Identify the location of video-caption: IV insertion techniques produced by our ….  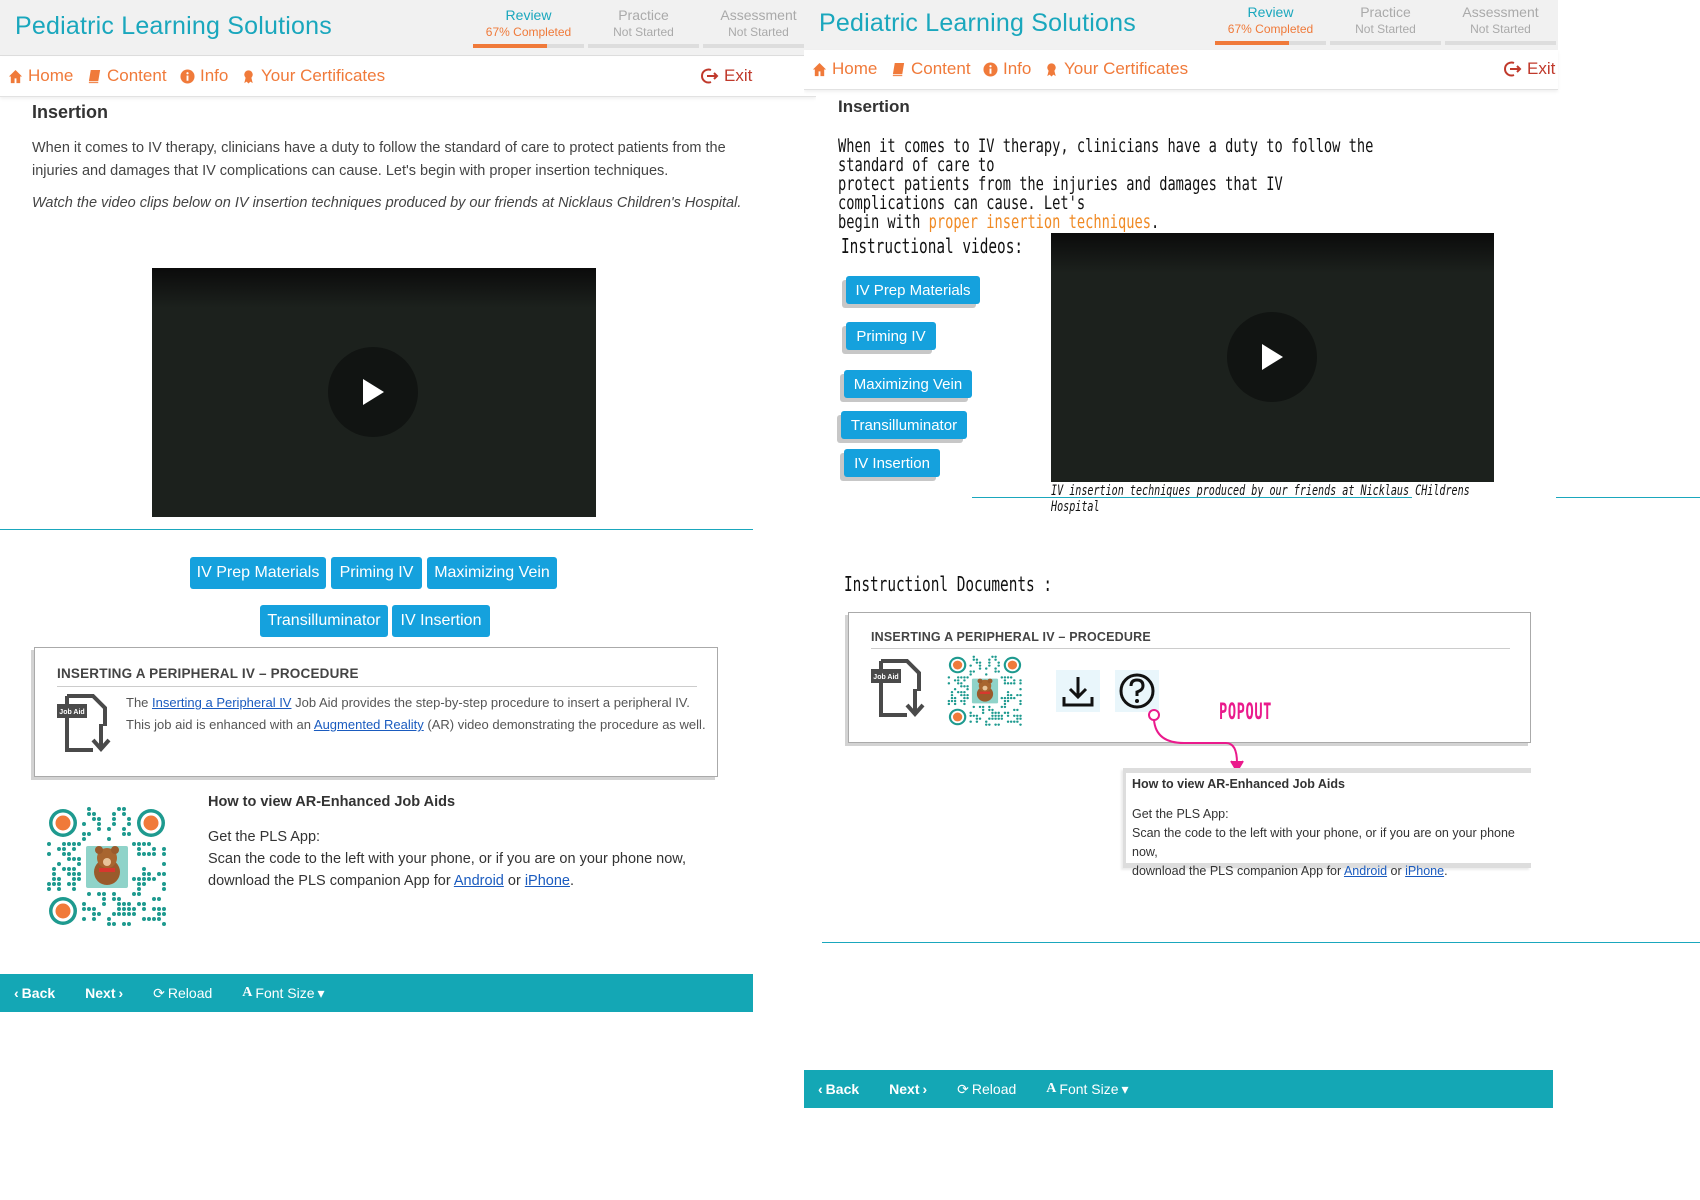
(1260, 499).